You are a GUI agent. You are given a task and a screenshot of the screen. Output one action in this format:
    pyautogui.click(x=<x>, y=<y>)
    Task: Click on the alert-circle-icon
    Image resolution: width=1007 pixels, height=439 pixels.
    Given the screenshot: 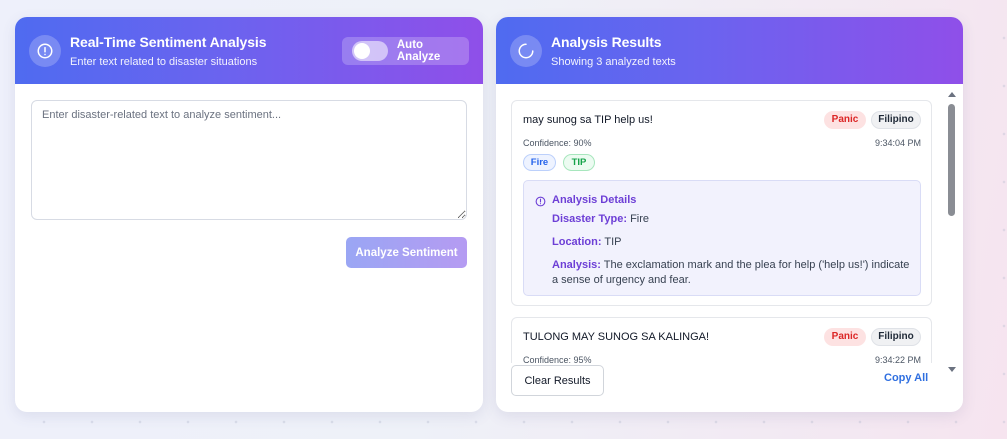 What is the action you would take?
    pyautogui.click(x=45, y=51)
    